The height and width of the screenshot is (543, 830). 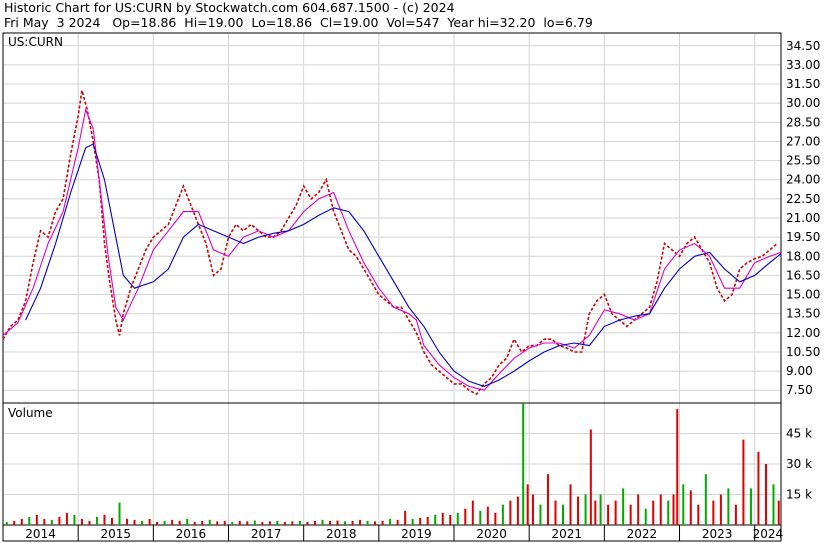 I want to click on volume-tick-label: 45 k, so click(x=799, y=434).